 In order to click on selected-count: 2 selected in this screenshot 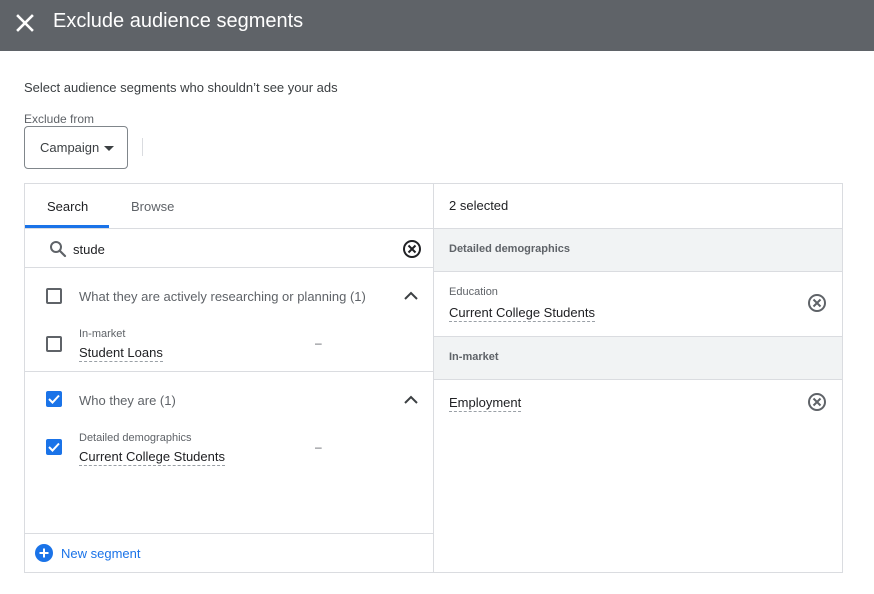, I will do `click(479, 205)`.